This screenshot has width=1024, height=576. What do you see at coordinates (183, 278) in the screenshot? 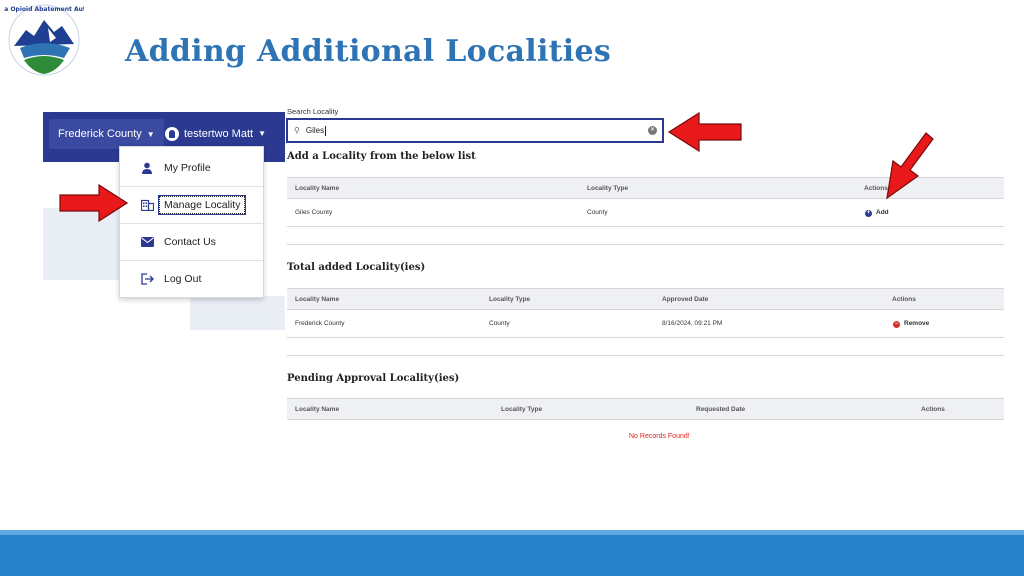
I see `menu-item-label: Log Out` at bounding box center [183, 278].